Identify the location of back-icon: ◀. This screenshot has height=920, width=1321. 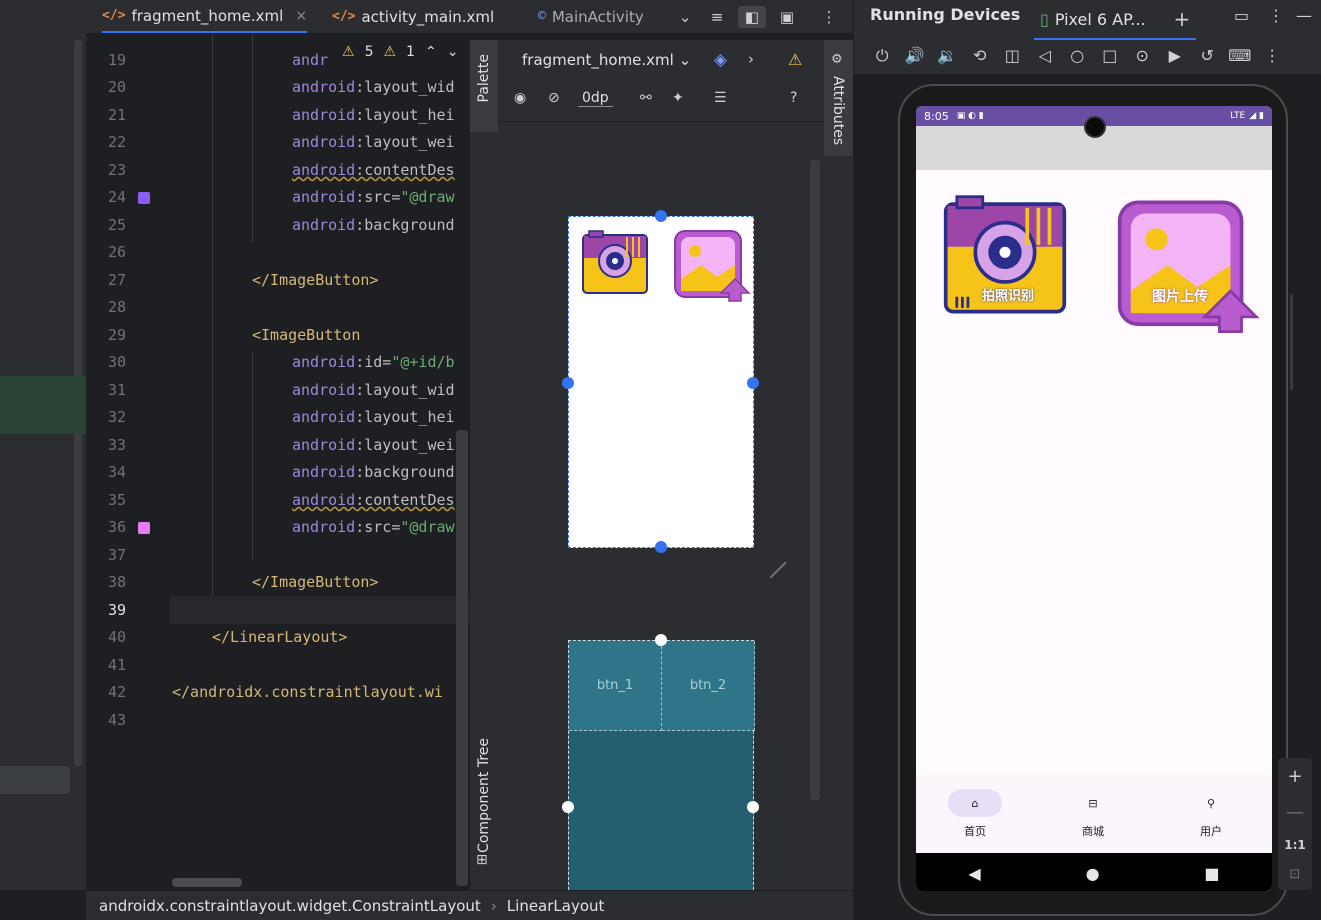
(974, 873).